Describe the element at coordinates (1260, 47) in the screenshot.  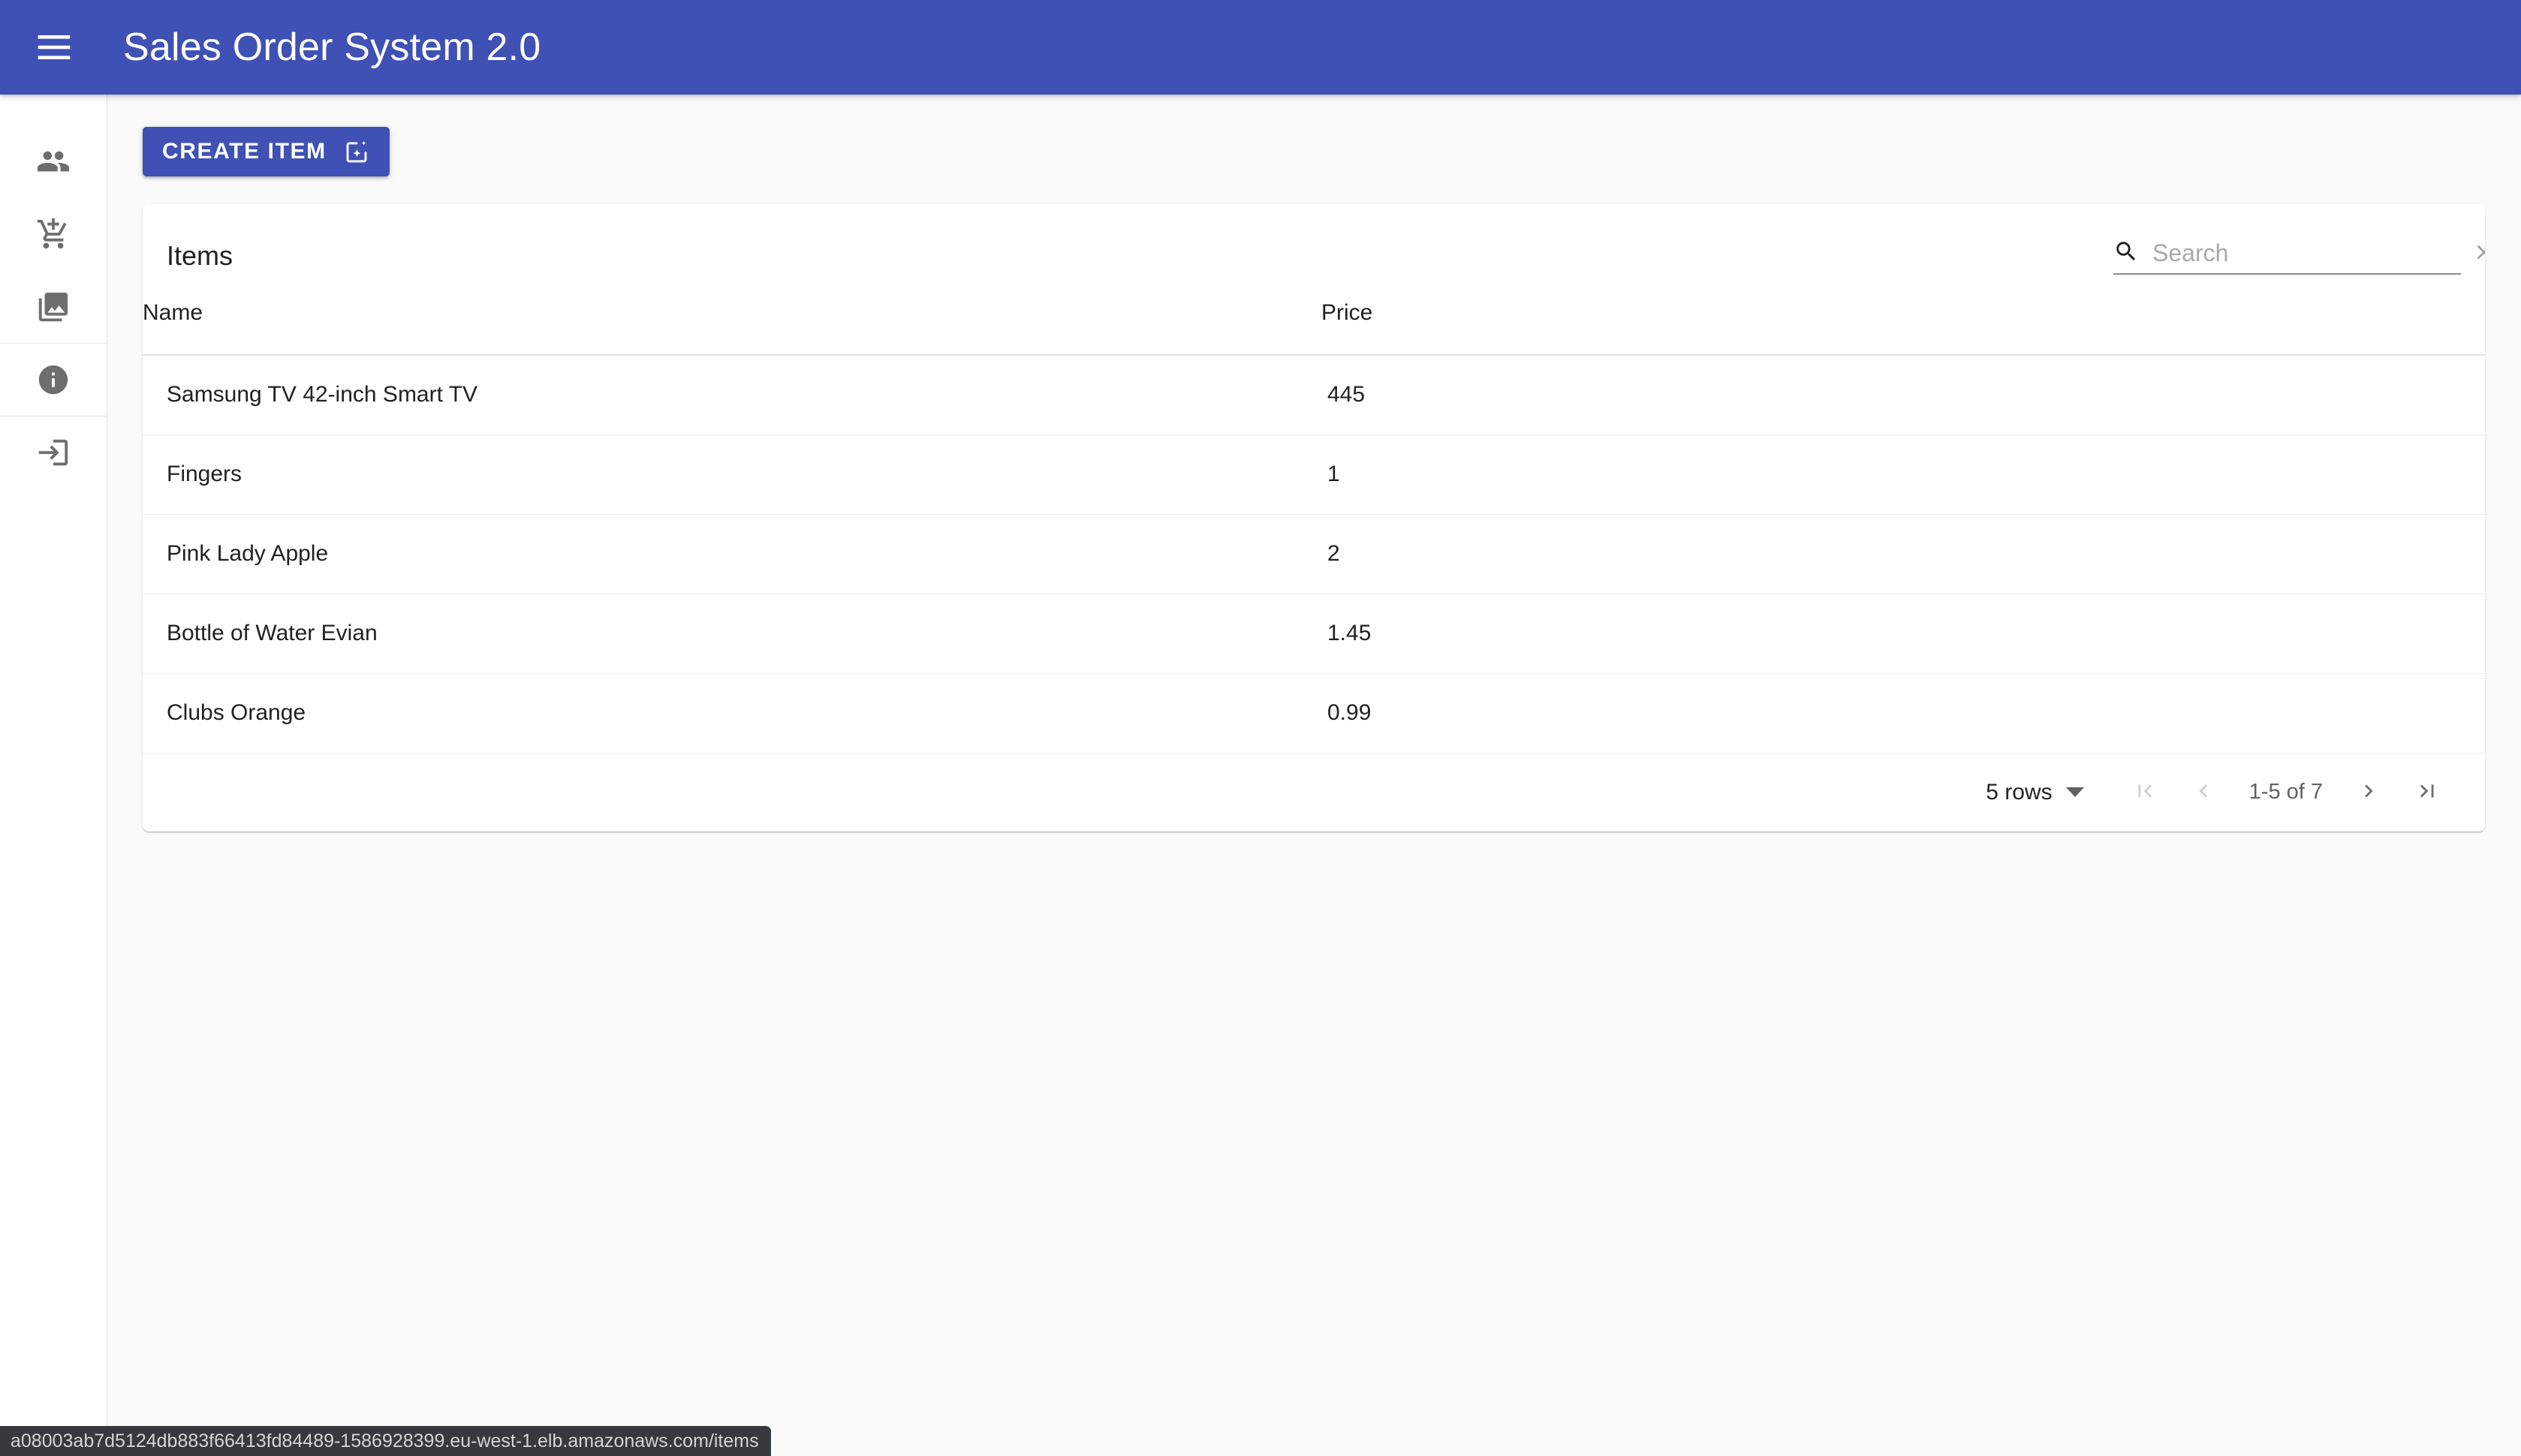
I see `app-bar: Sales Order System 2.0` at that location.